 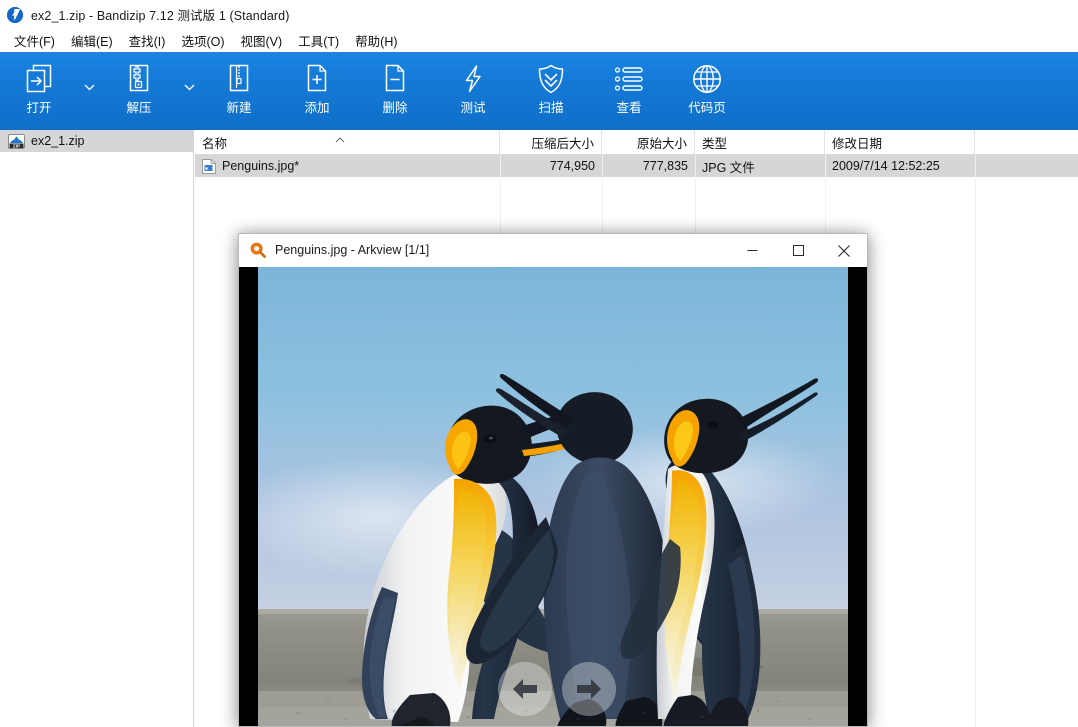 I want to click on arrow-left-icon, so click(x=525, y=689).